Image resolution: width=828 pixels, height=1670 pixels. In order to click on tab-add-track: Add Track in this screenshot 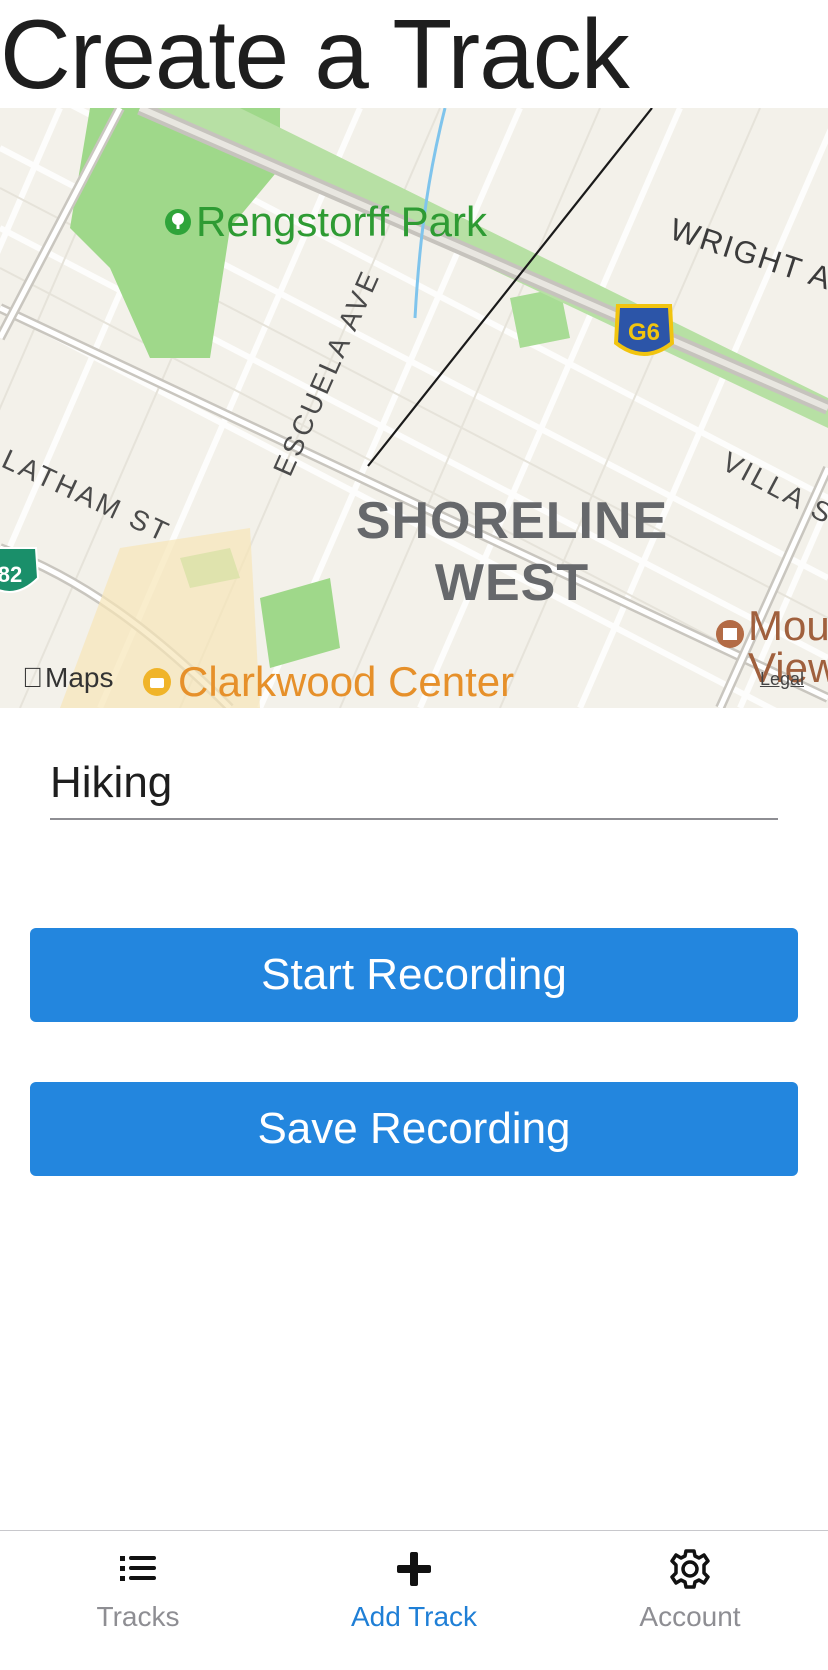, I will do `click(414, 1600)`.